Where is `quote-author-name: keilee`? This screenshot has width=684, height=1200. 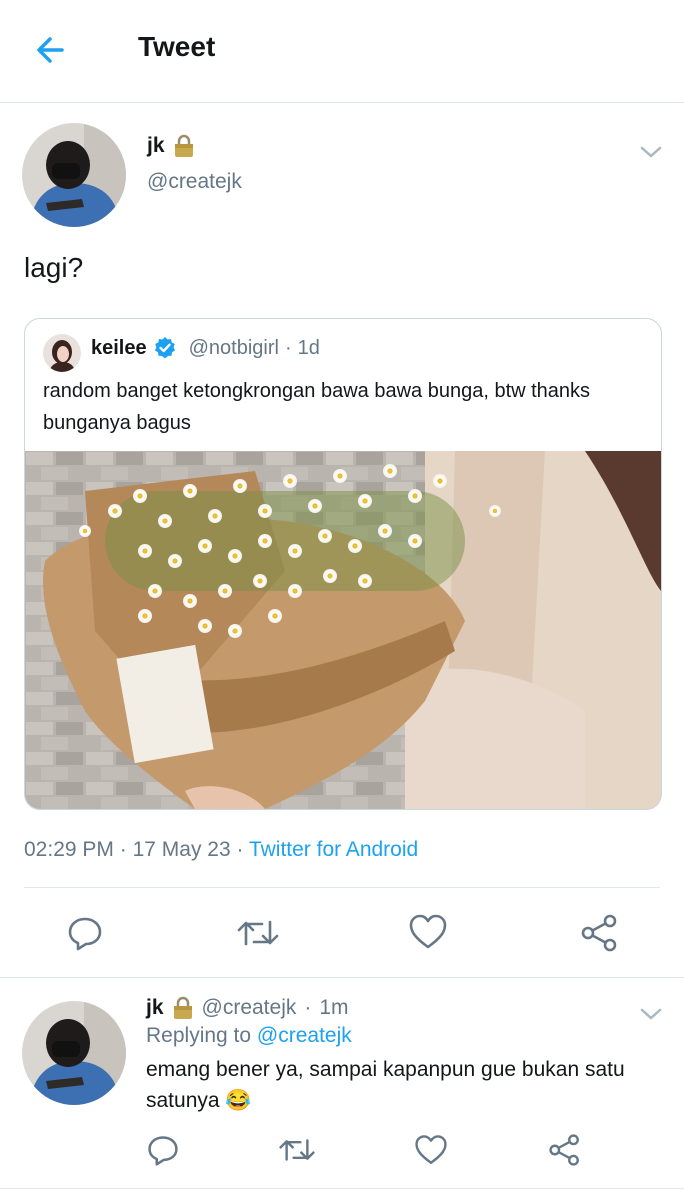 quote-author-name: keilee is located at coordinates (119, 347).